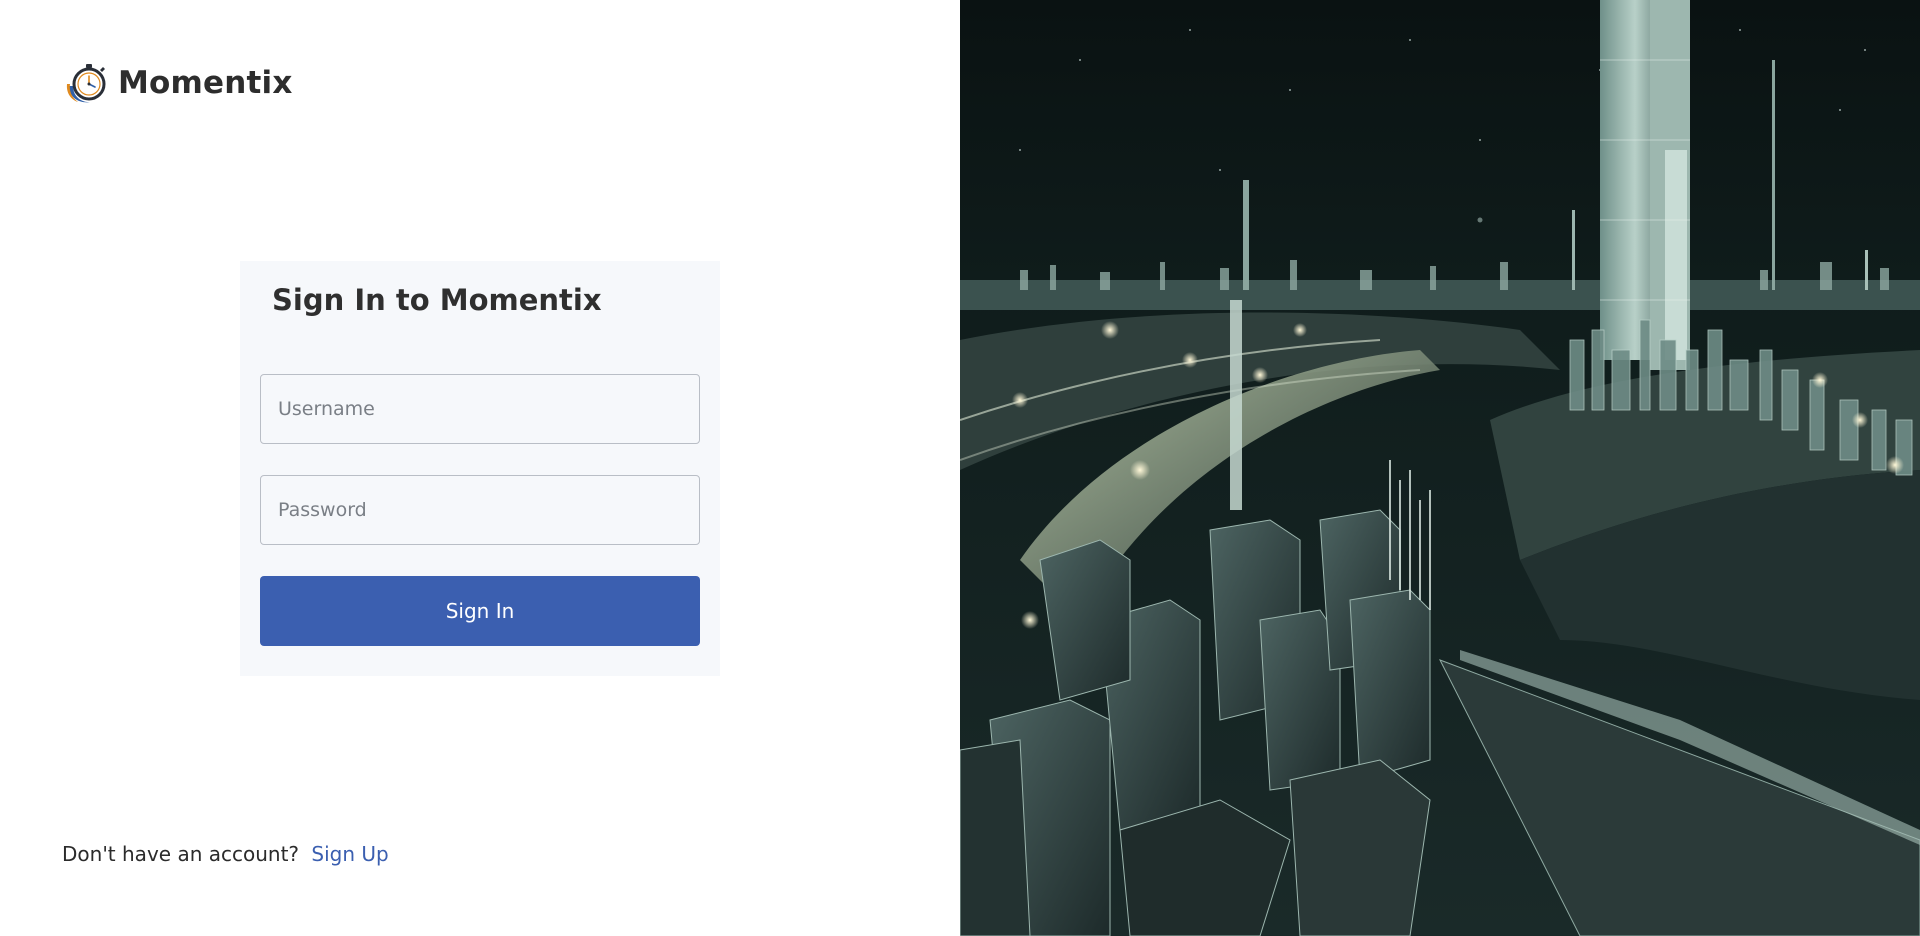 The height and width of the screenshot is (936, 1920). What do you see at coordinates (437, 300) in the screenshot?
I see `signin-title: Sign In to Momentix` at bounding box center [437, 300].